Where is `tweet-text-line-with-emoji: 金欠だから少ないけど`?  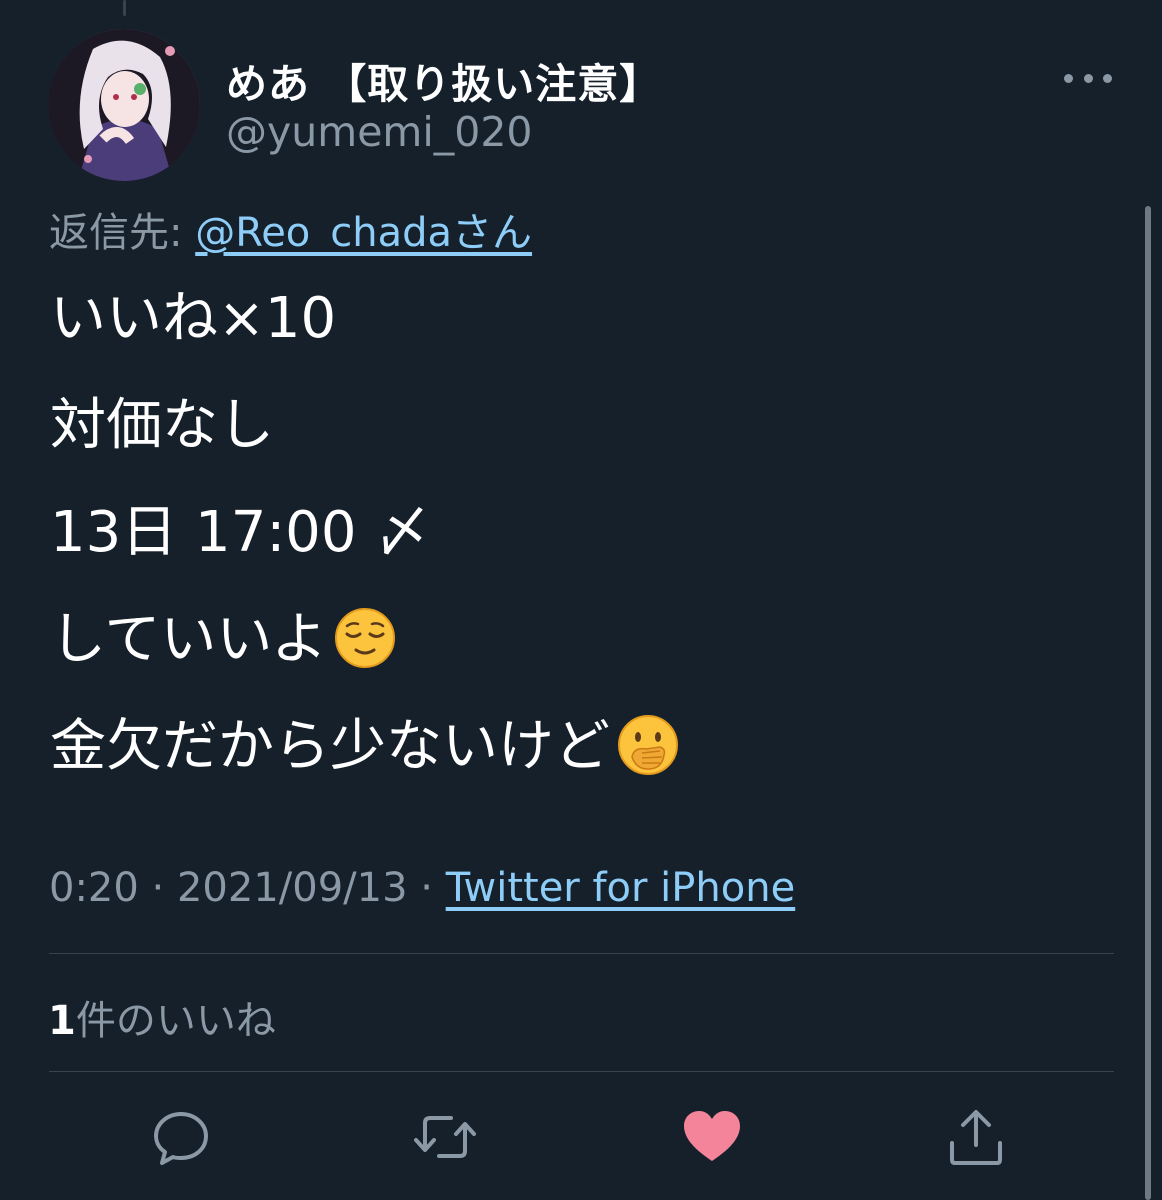 tweet-text-line-with-emoji: 金欠だから少ないけど is located at coordinates (365, 745).